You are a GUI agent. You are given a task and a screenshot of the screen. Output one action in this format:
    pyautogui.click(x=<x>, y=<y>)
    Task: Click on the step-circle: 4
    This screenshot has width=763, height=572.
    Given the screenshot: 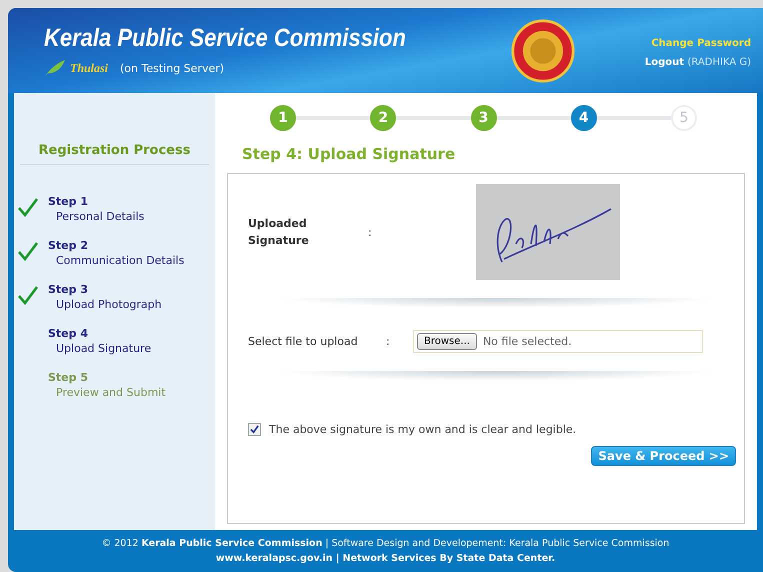 What is the action you would take?
    pyautogui.click(x=583, y=118)
    